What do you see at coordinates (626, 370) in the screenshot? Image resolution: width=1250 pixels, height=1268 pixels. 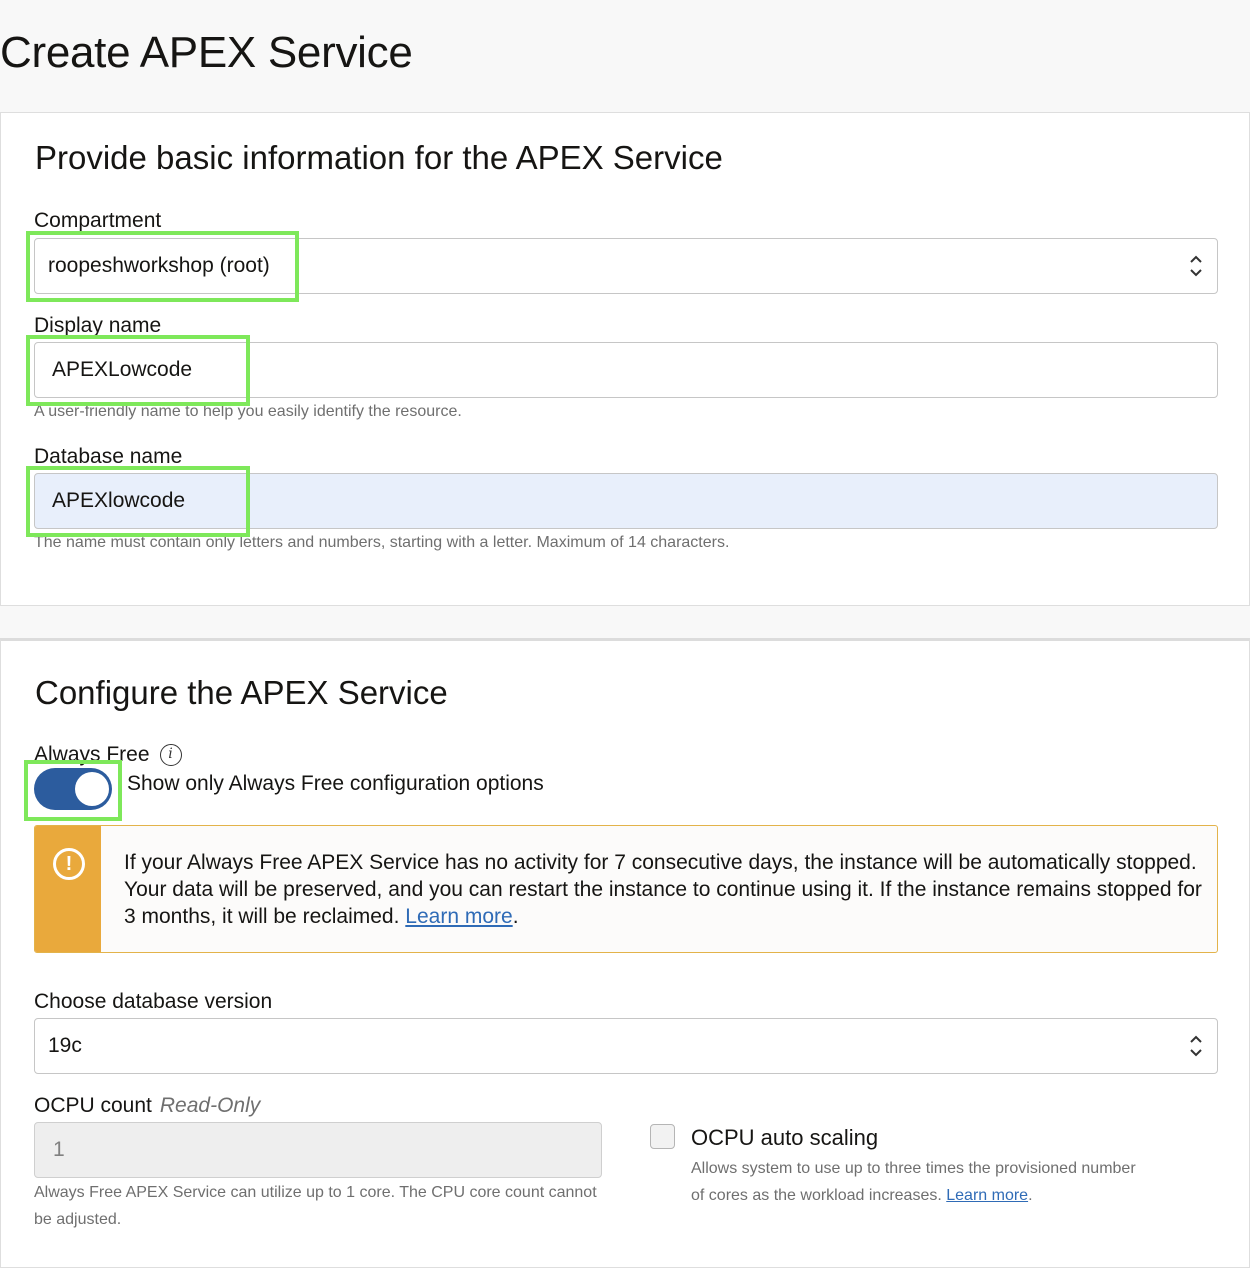 I see `display-name-input: APEXLowcode` at bounding box center [626, 370].